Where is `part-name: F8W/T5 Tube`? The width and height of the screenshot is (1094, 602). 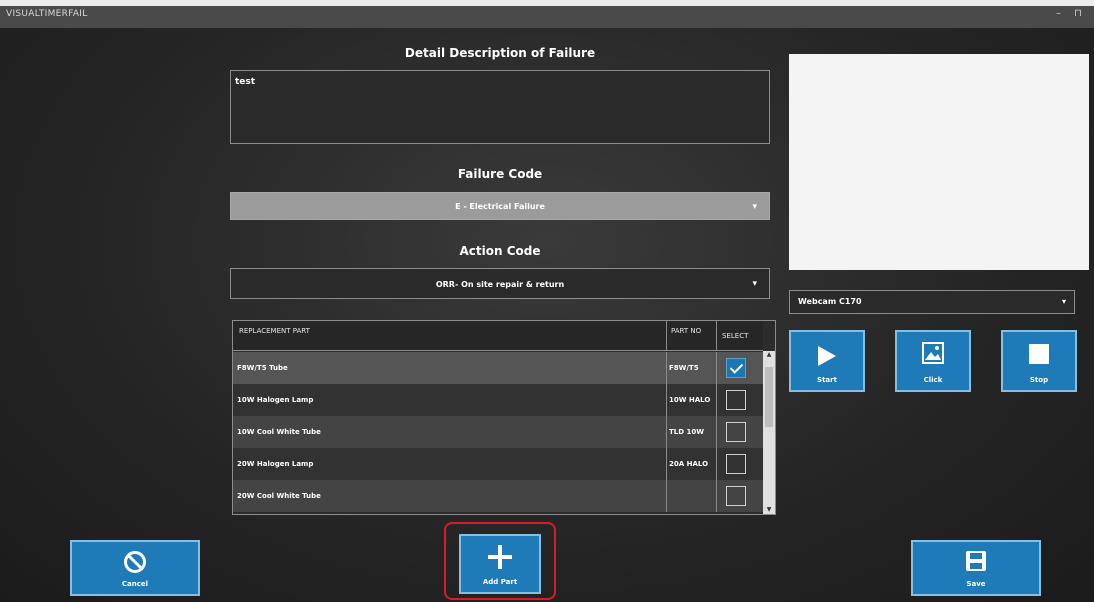
part-name: F8W/T5 Tube is located at coordinates (262, 368).